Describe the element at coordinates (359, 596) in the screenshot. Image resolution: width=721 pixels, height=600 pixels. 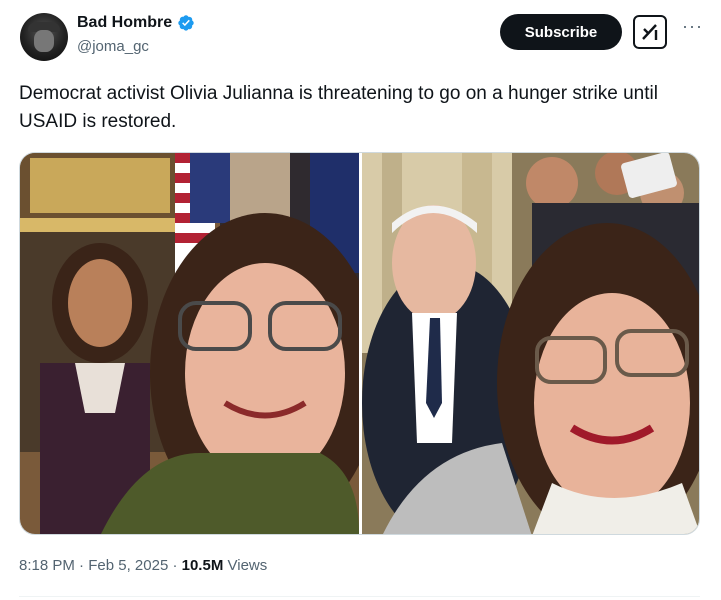
I see `divider` at that location.